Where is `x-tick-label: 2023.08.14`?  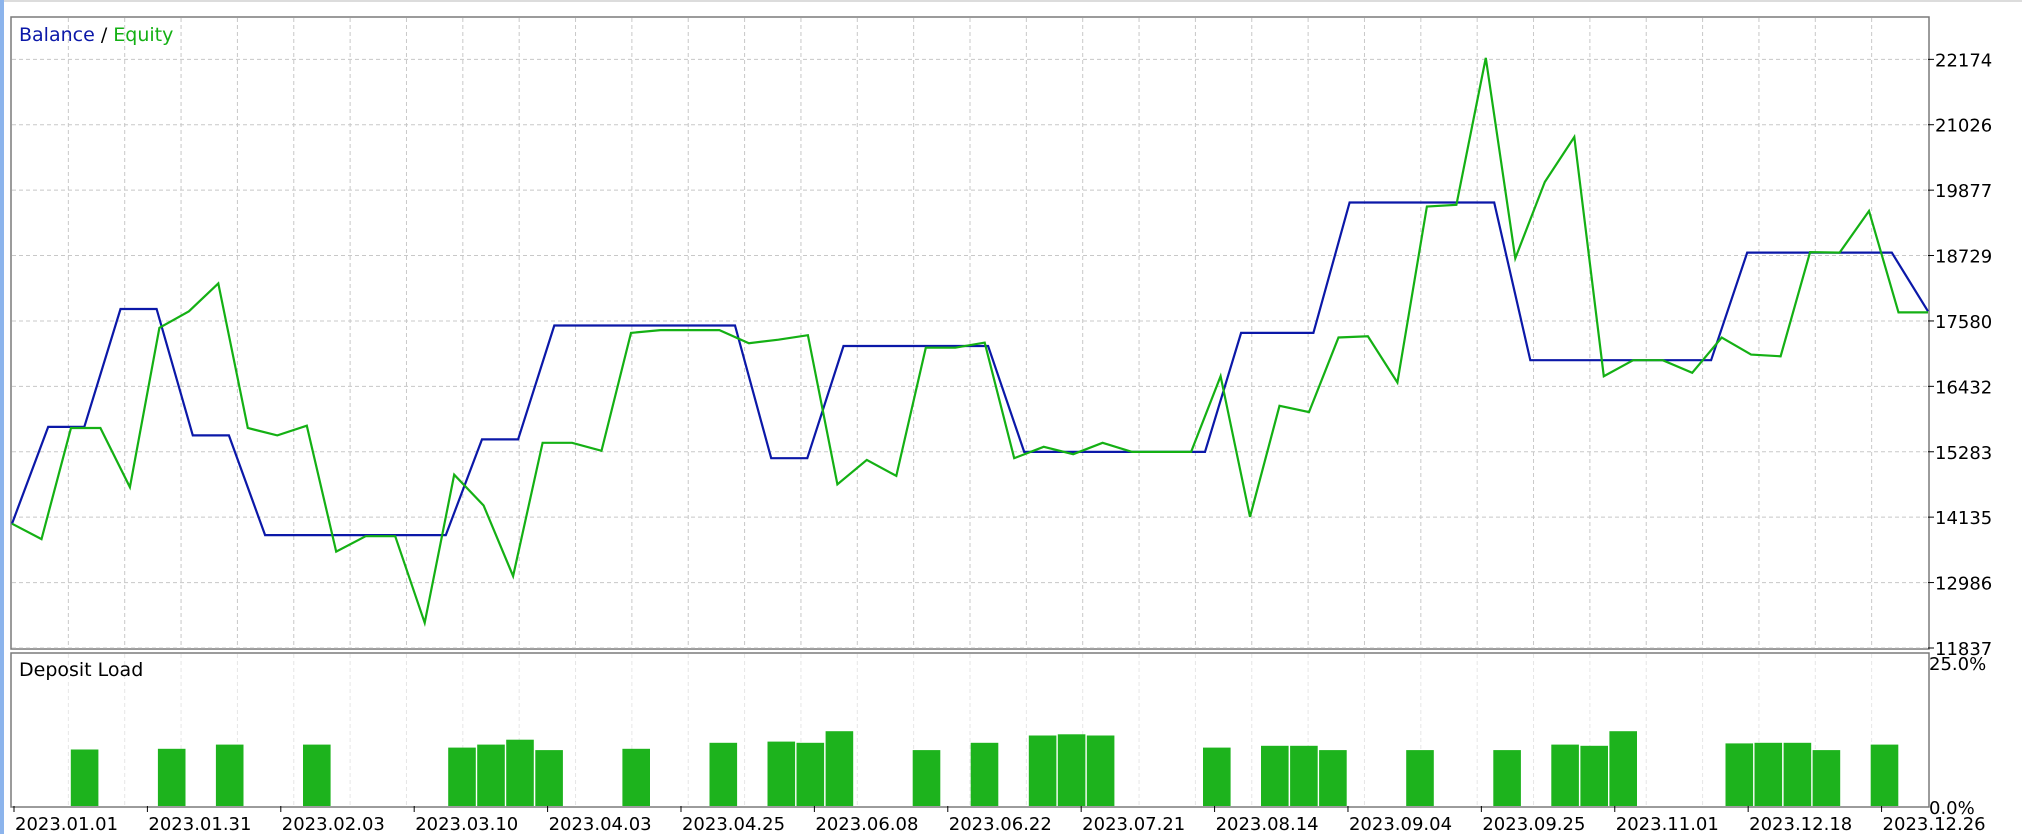 x-tick-label: 2023.08.14 is located at coordinates (1267, 824).